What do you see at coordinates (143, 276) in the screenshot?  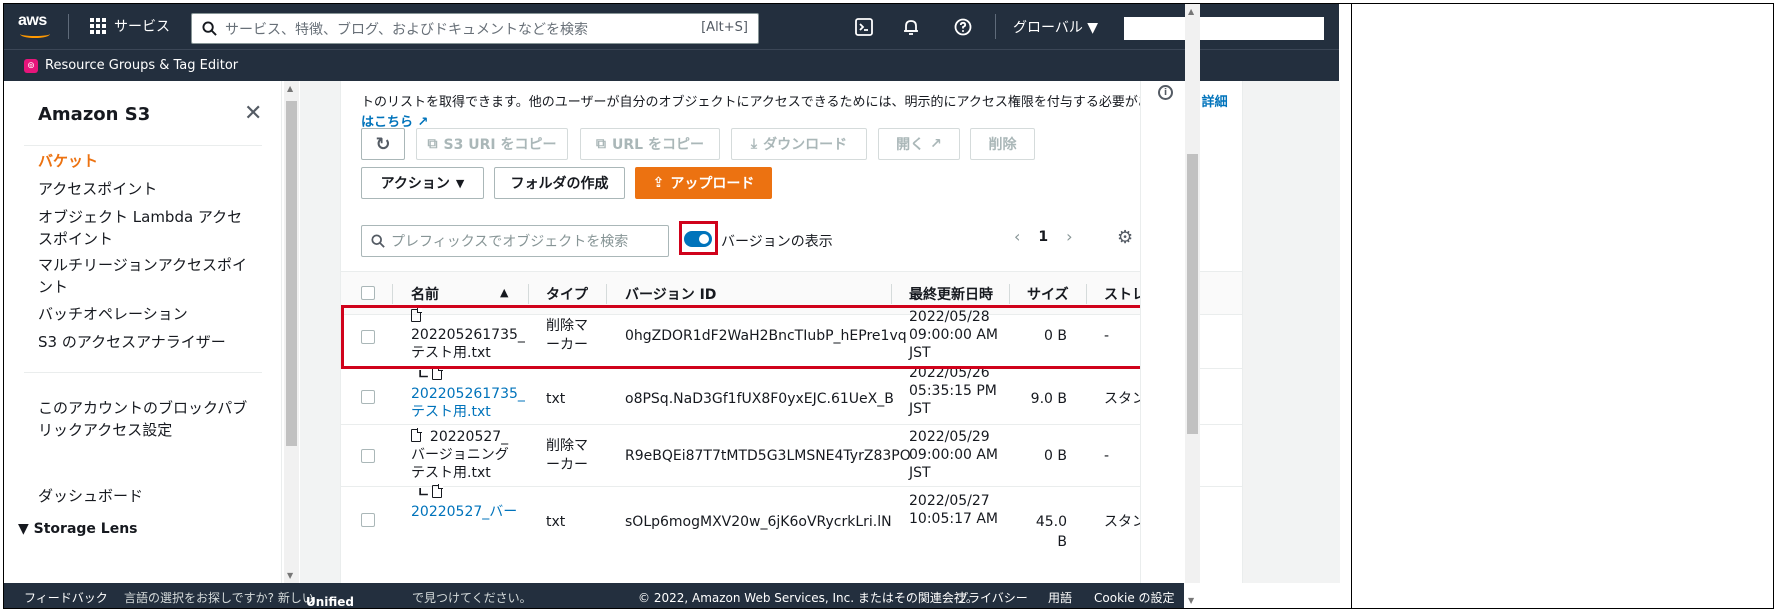 I see `sidebar-item-multi-region: マルチリージョンアクセスポイント` at bounding box center [143, 276].